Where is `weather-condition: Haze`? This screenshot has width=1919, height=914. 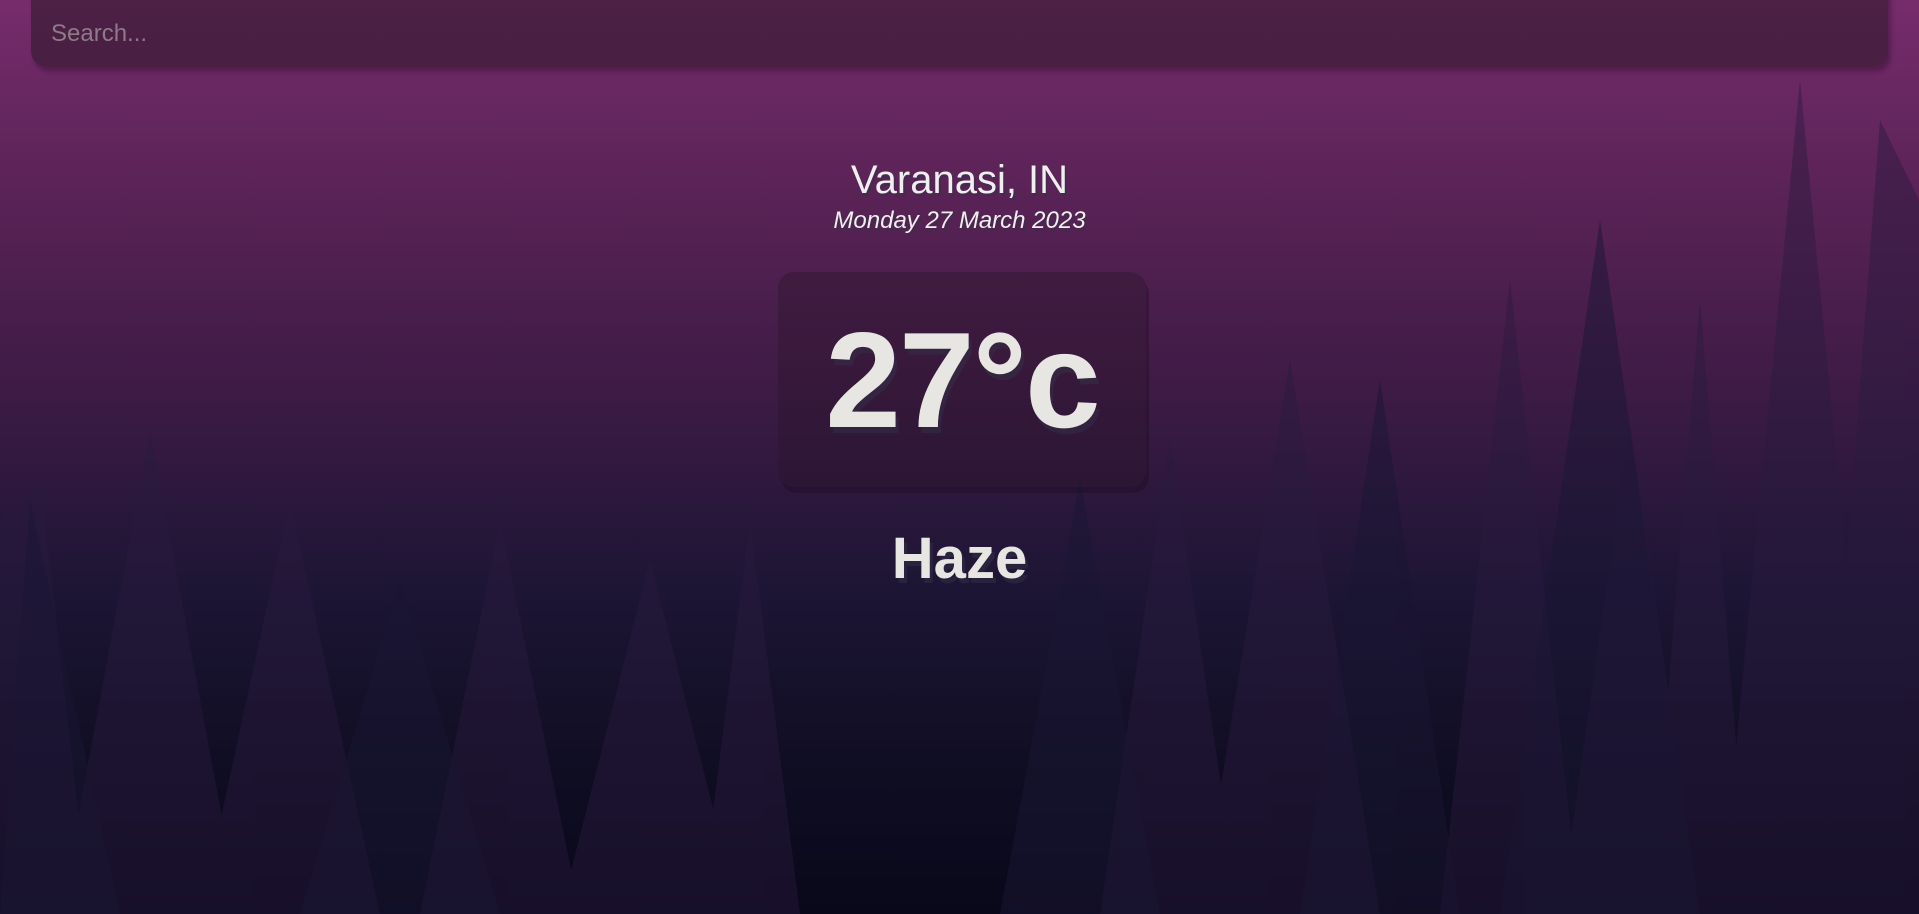 weather-condition: Haze is located at coordinates (959, 558).